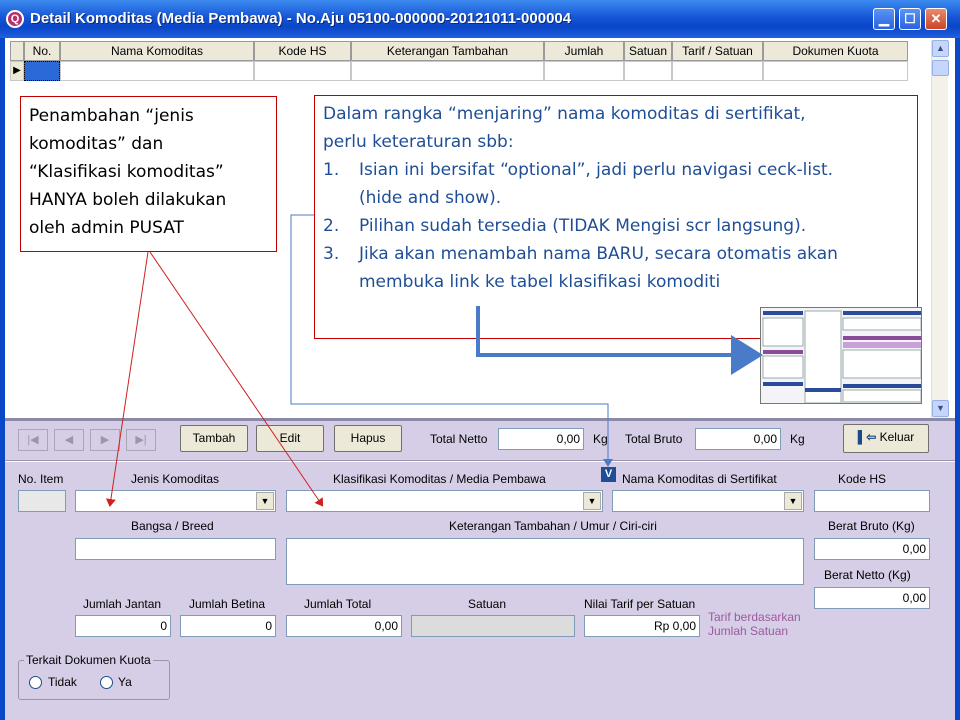  What do you see at coordinates (619, 340) in the screenshot?
I see `arrow-to-thumbnail` at bounding box center [619, 340].